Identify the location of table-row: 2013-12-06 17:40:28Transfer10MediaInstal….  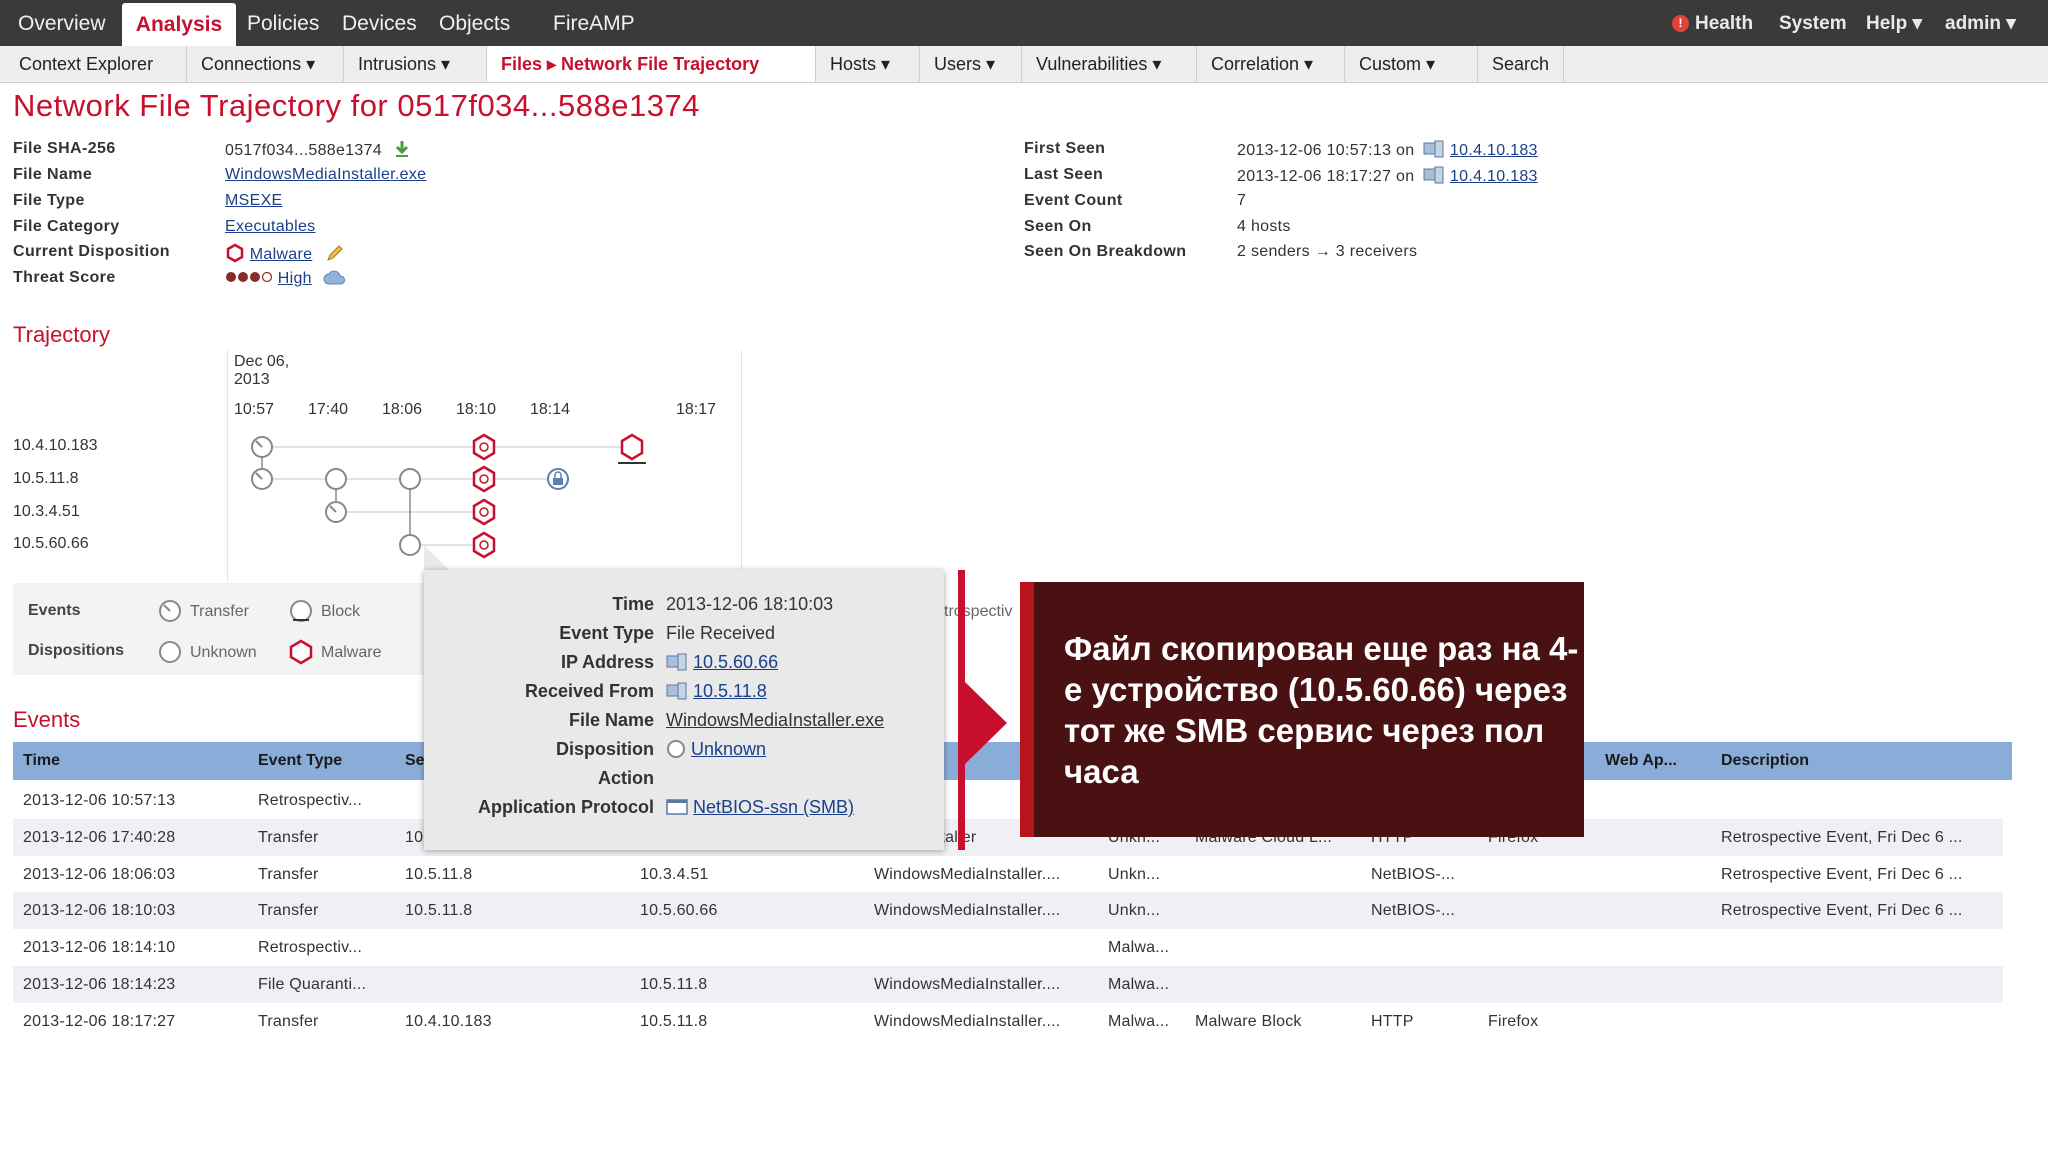
(1008, 837).